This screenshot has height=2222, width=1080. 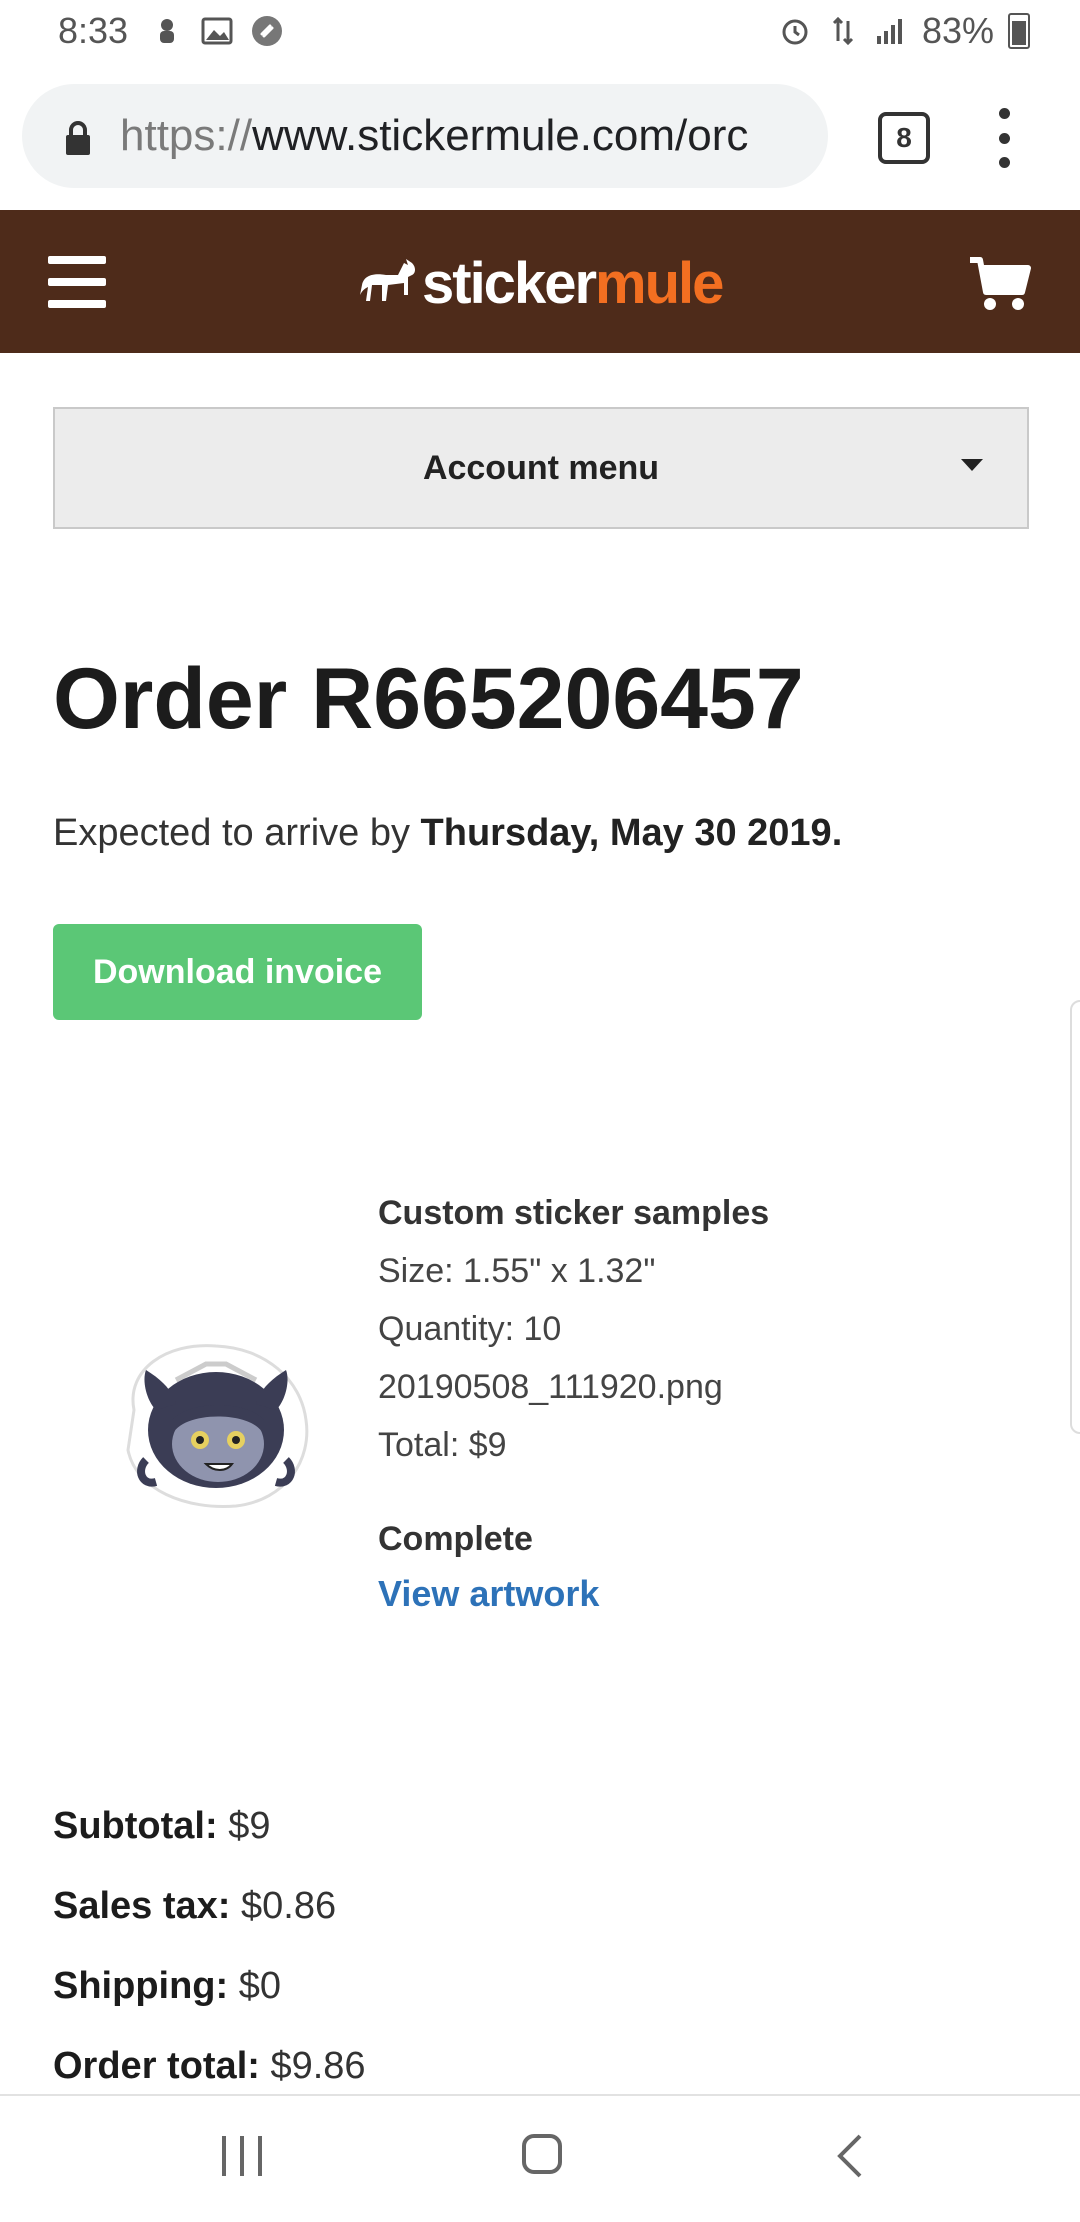 I want to click on shipping-row: Shipping: $0, so click(x=209, y=1996).